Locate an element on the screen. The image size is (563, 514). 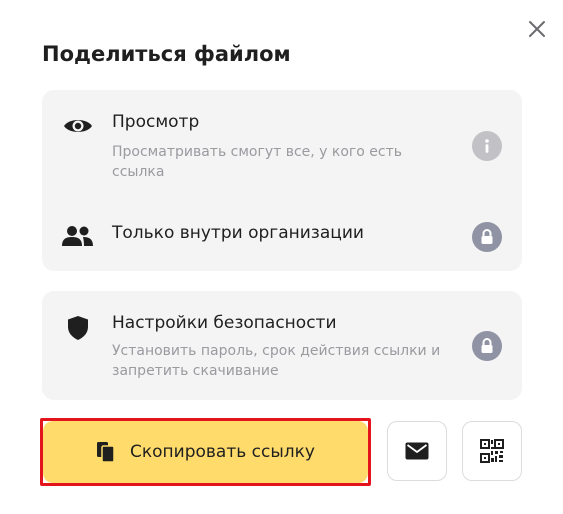
view-access-title: Просмотр is located at coordinates (156, 122).